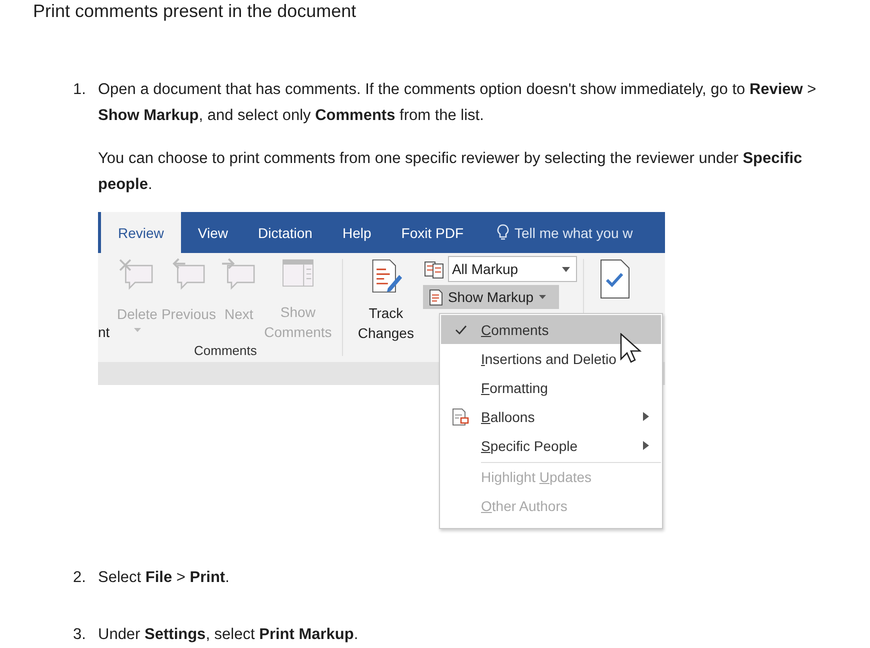 The width and height of the screenshot is (870, 648). I want to click on menu-item: Comments, so click(551, 329).